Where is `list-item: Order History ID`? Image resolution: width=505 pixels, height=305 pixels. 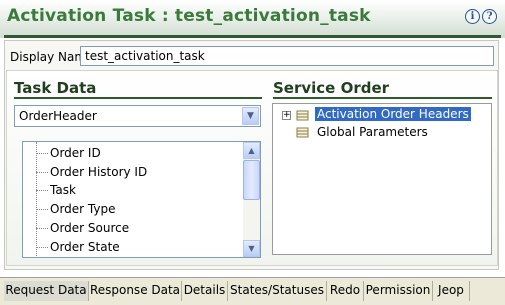 list-item: Order History ID is located at coordinates (98, 172).